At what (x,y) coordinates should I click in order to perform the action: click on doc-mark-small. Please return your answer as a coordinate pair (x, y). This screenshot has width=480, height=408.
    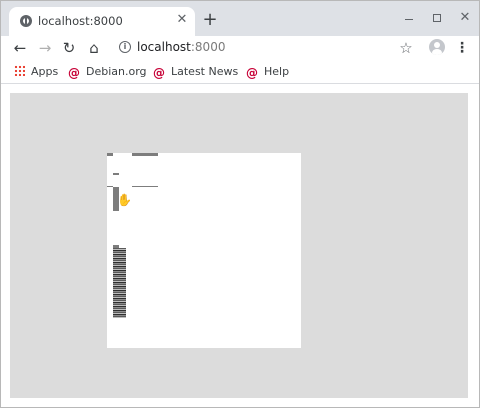
    Looking at the image, I should click on (116, 174).